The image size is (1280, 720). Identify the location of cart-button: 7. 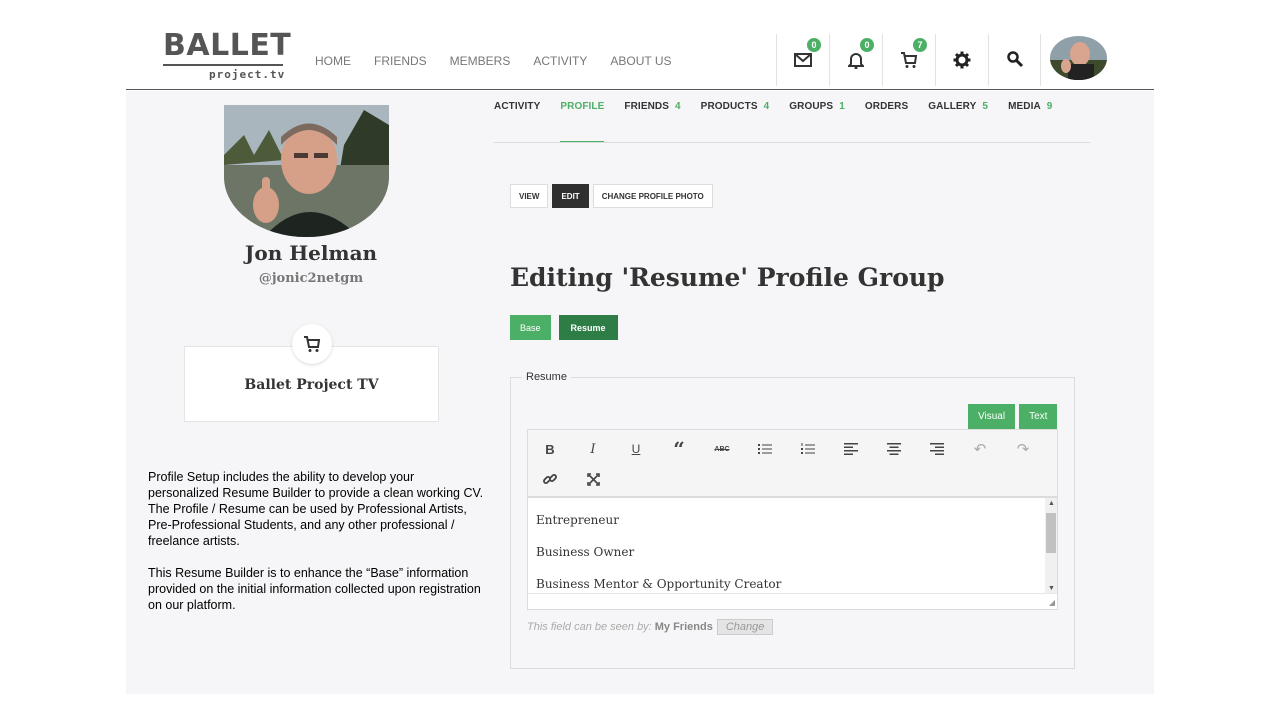
(908, 60).